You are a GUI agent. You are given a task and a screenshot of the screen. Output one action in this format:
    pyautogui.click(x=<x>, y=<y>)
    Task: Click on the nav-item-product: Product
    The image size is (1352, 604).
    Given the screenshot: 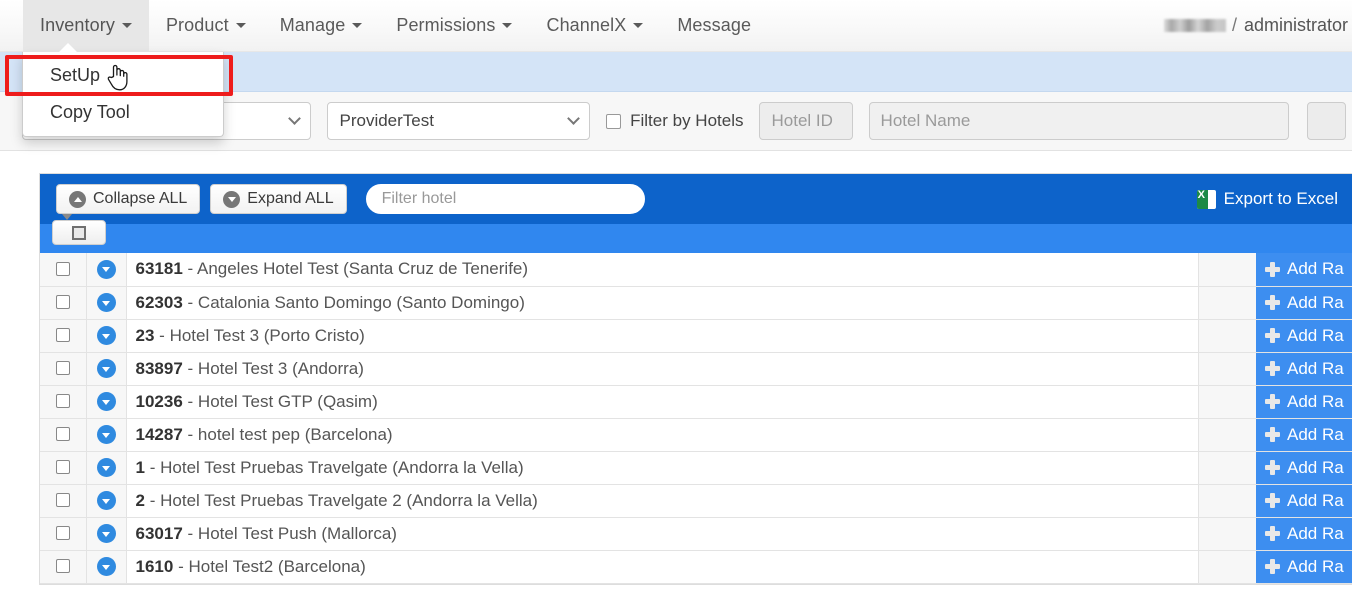 What is the action you would take?
    pyautogui.click(x=206, y=25)
    